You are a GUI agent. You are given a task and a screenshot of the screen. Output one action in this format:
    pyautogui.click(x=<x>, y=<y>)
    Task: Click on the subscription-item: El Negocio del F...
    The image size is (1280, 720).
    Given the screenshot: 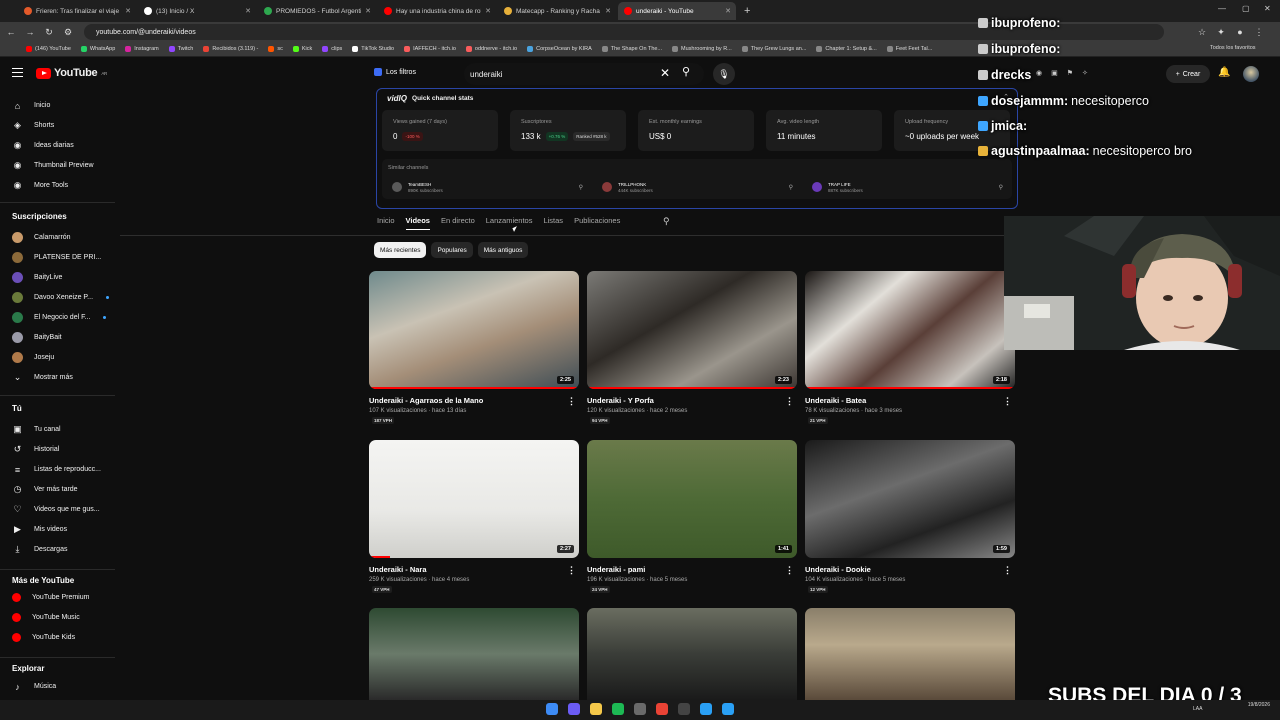 What is the action you would take?
    pyautogui.click(x=59, y=317)
    